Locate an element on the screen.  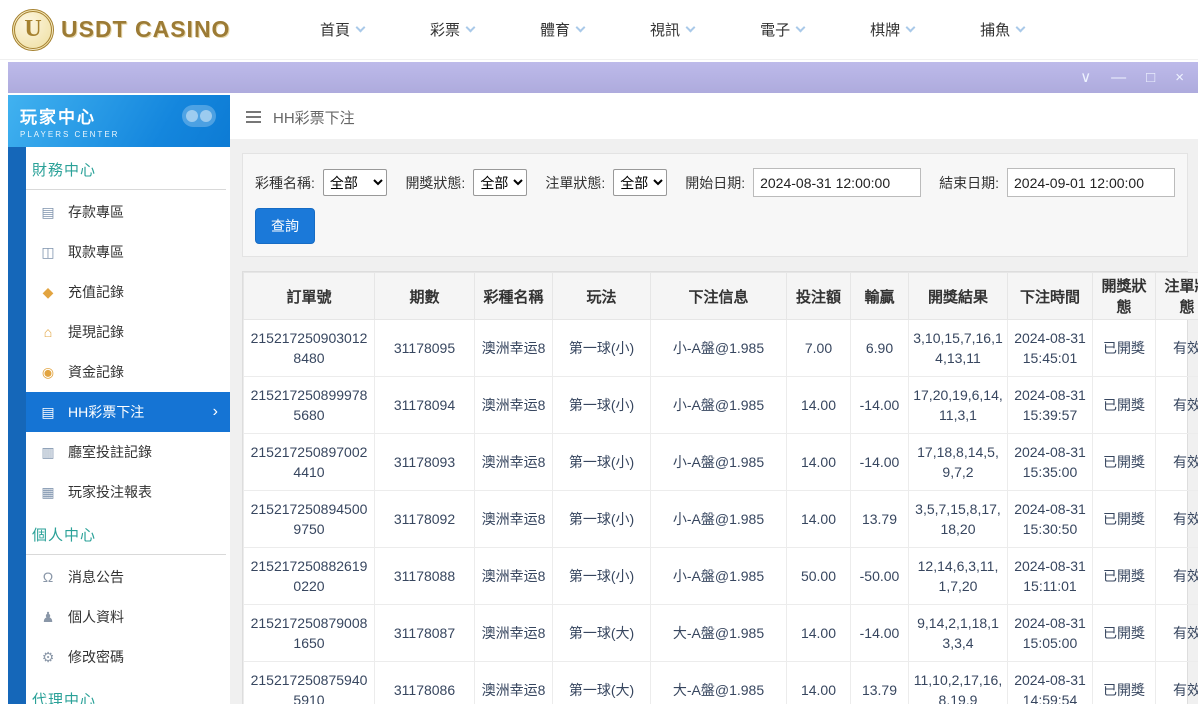
breadcrumb: HH彩票下注 is located at coordinates (714, 117).